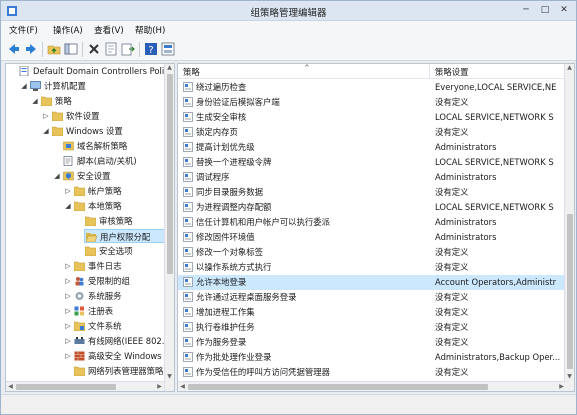  I want to click on policy-row: 生成安全审核 LOCAL SERVICE,NETWORK S, so click(372, 117).